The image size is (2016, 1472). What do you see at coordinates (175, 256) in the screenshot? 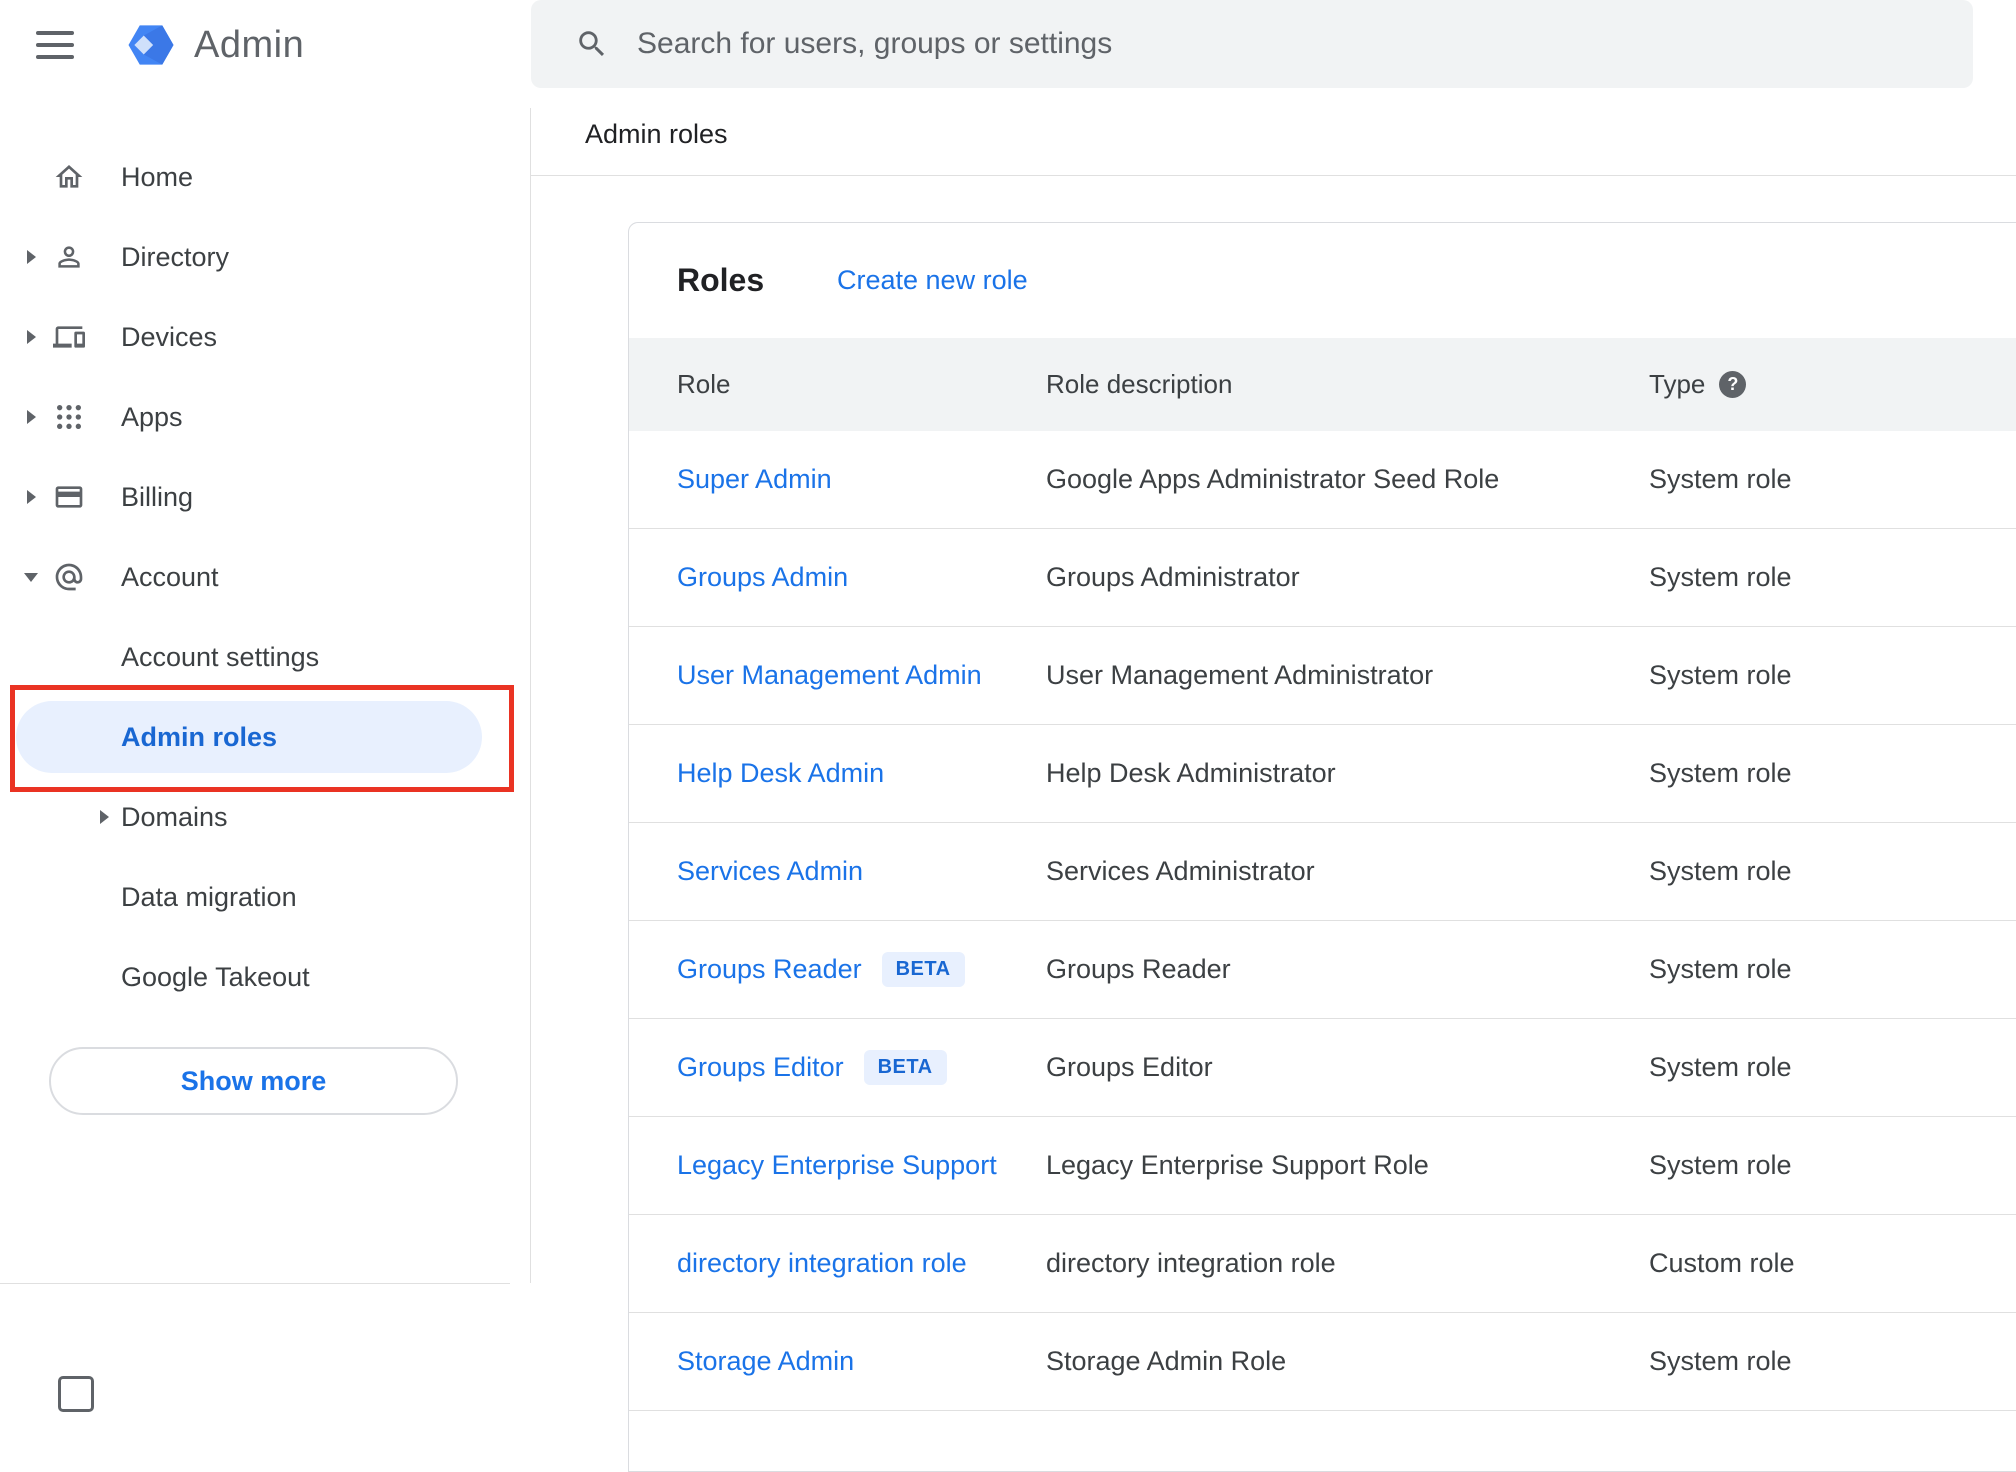
I see `sidebar-item-label: Directory` at bounding box center [175, 256].